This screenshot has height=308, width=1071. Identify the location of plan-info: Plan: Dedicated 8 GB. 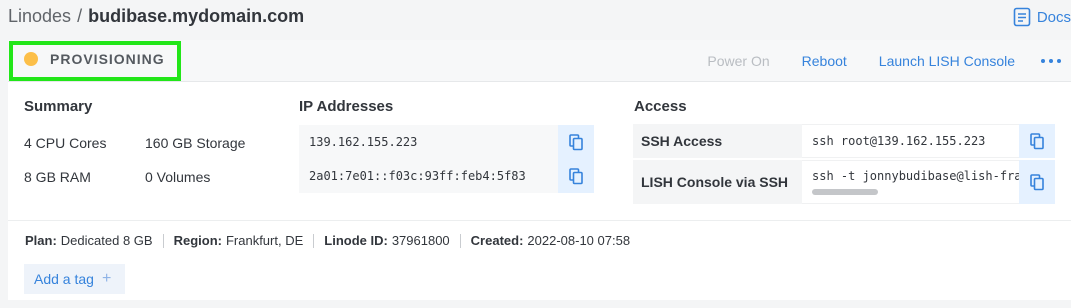
(89, 240).